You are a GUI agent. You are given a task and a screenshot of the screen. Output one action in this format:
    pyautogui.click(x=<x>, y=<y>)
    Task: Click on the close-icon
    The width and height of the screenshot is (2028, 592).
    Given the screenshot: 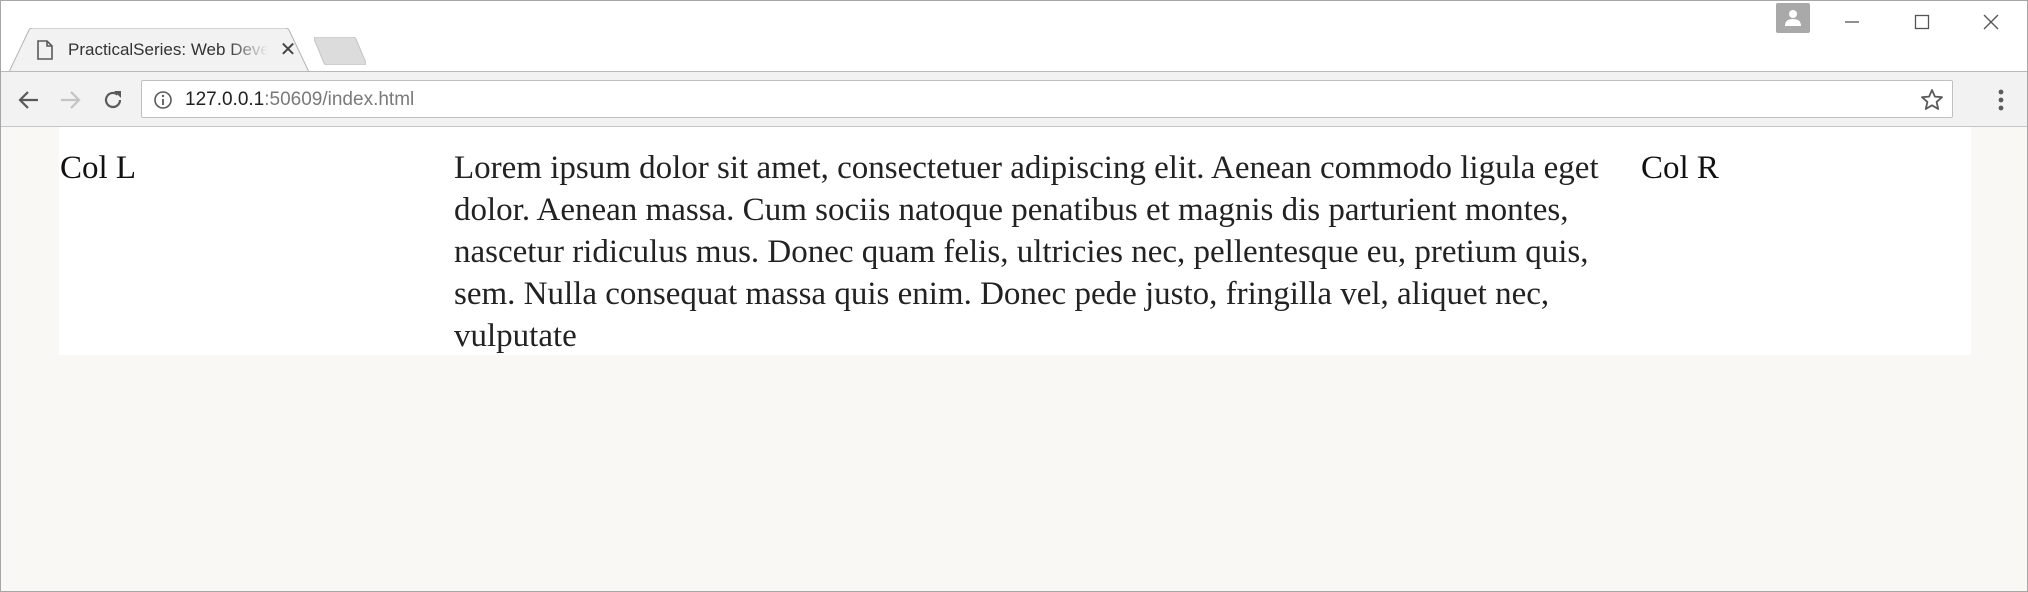 What is the action you would take?
    pyautogui.click(x=1991, y=22)
    